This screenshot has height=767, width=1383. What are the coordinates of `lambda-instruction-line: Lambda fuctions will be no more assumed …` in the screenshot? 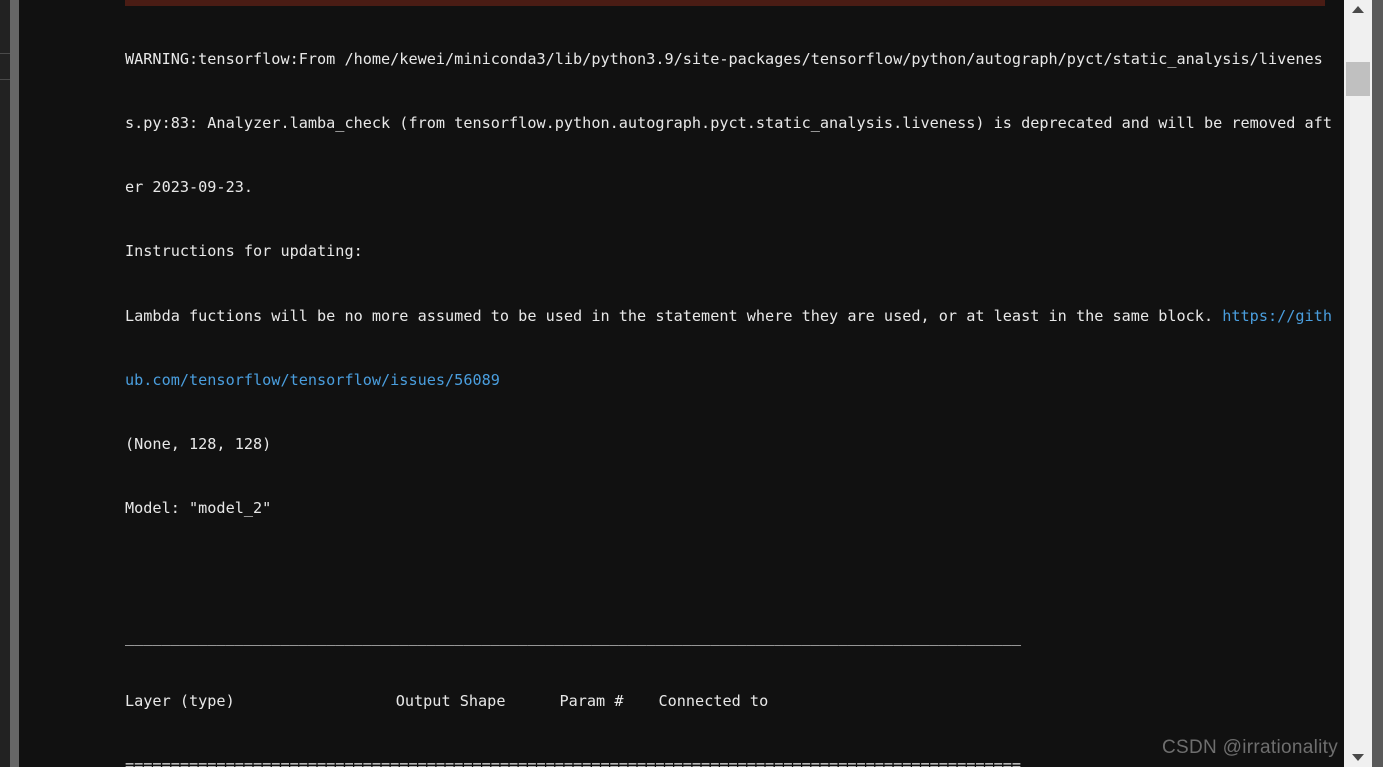 It's located at (732, 316).